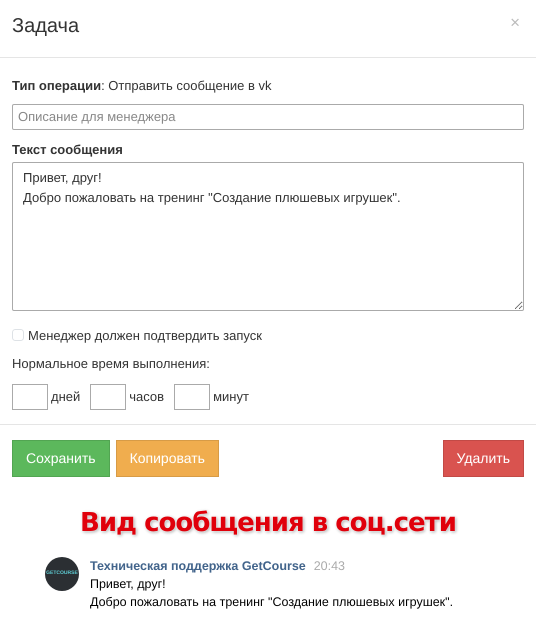 The image size is (536, 621). I want to click on message-time: 20:43, so click(329, 566).